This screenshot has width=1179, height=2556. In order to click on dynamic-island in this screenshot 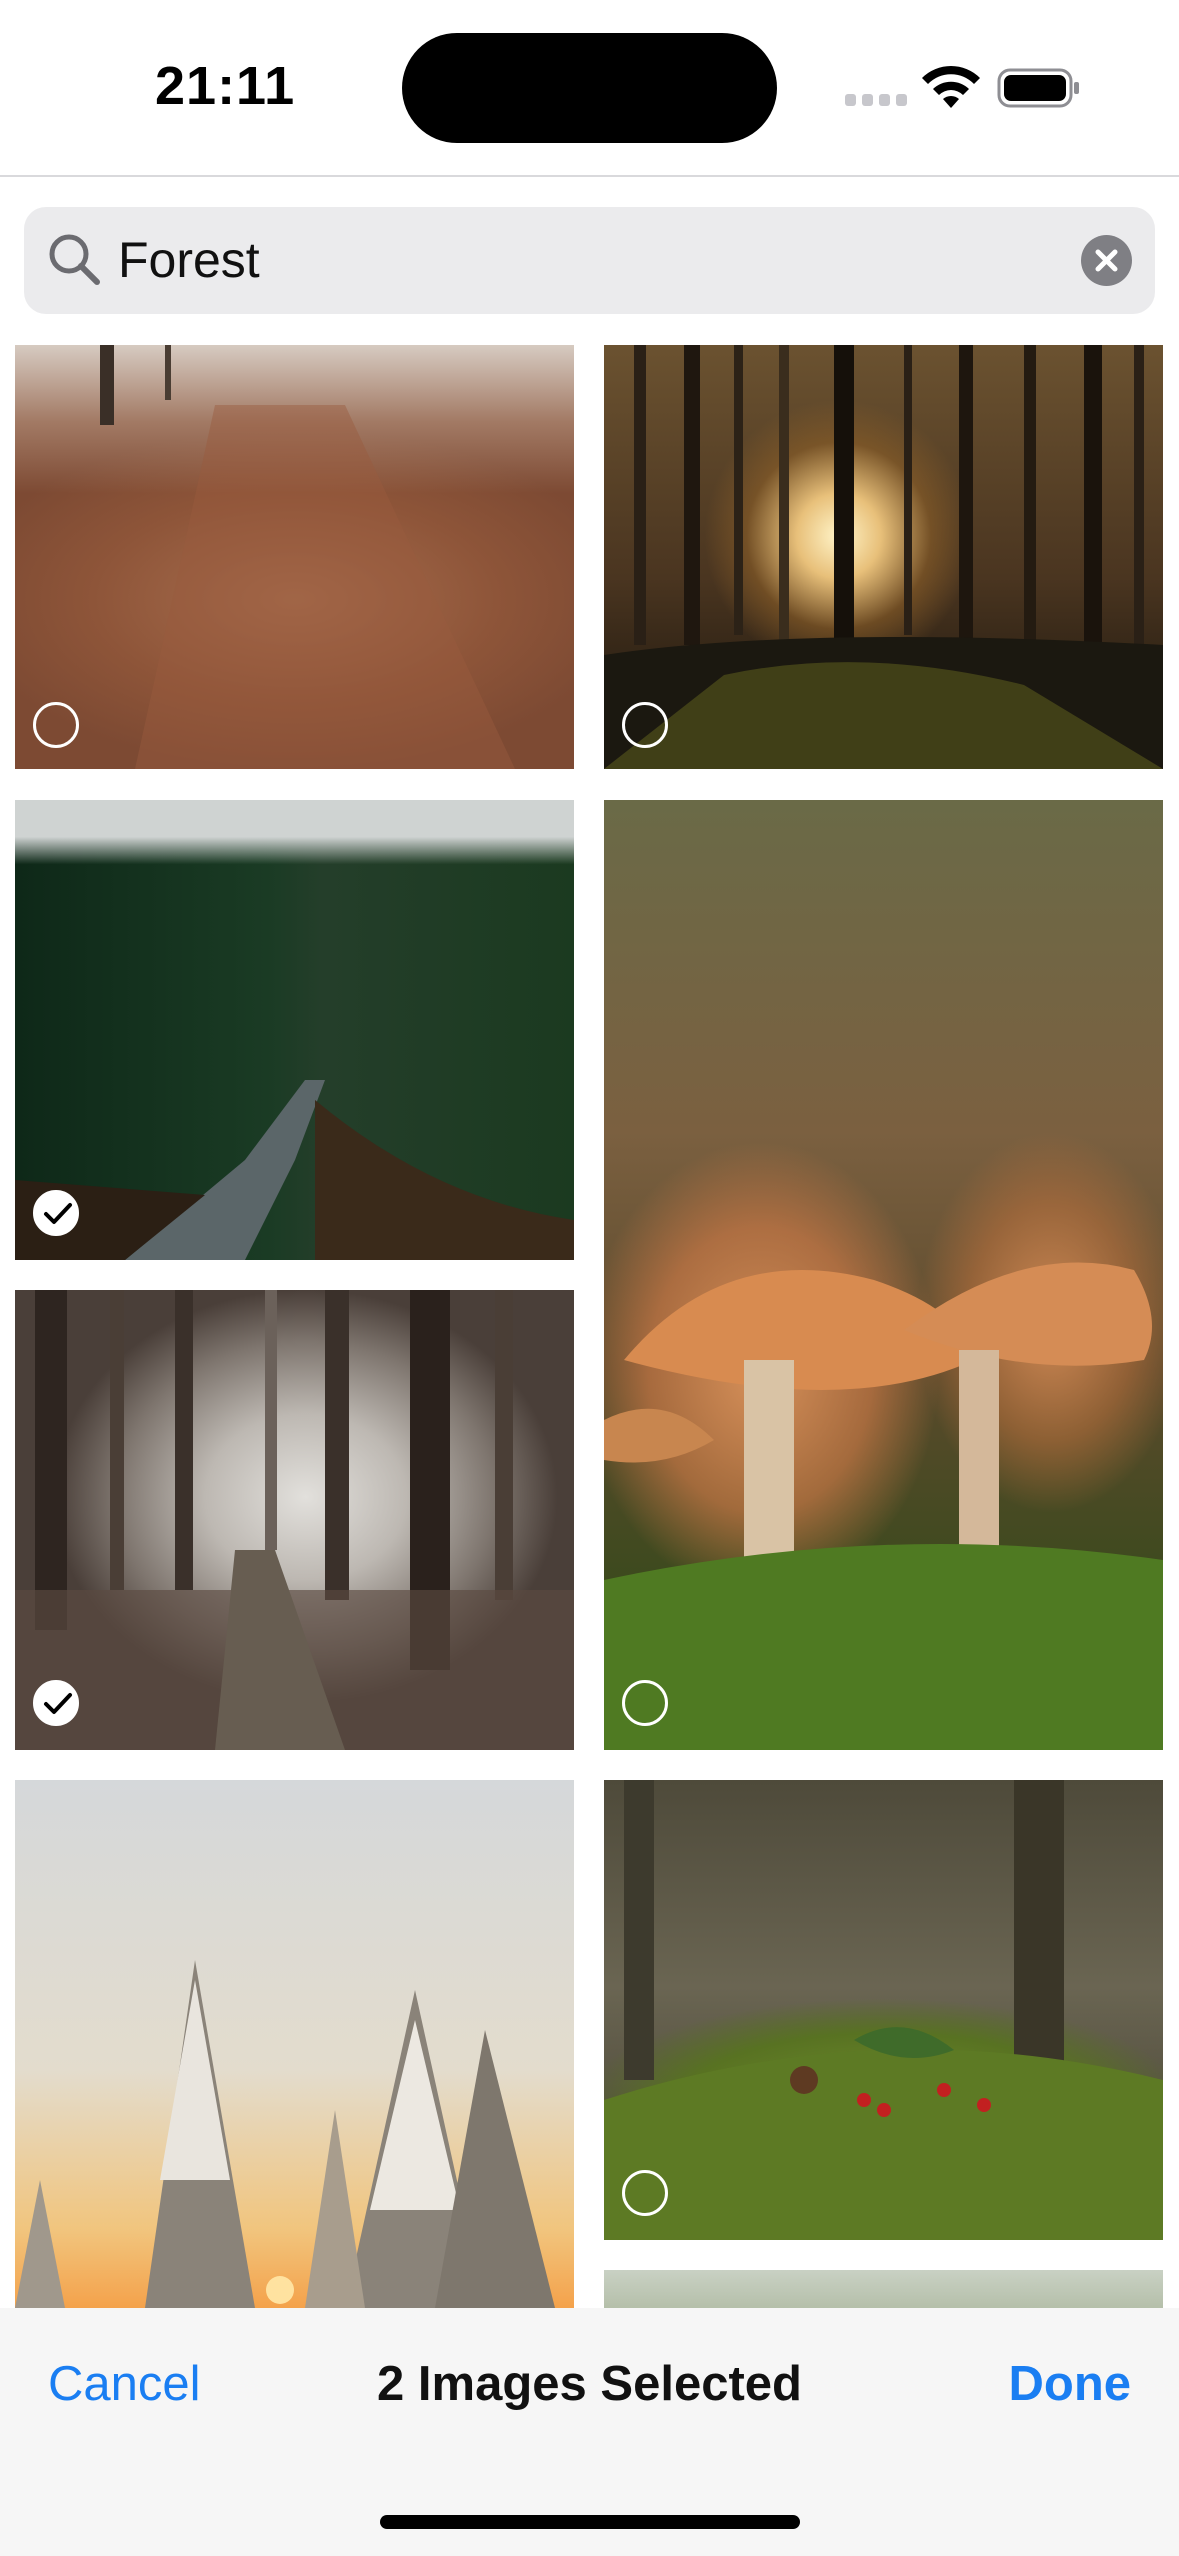, I will do `click(589, 88)`.